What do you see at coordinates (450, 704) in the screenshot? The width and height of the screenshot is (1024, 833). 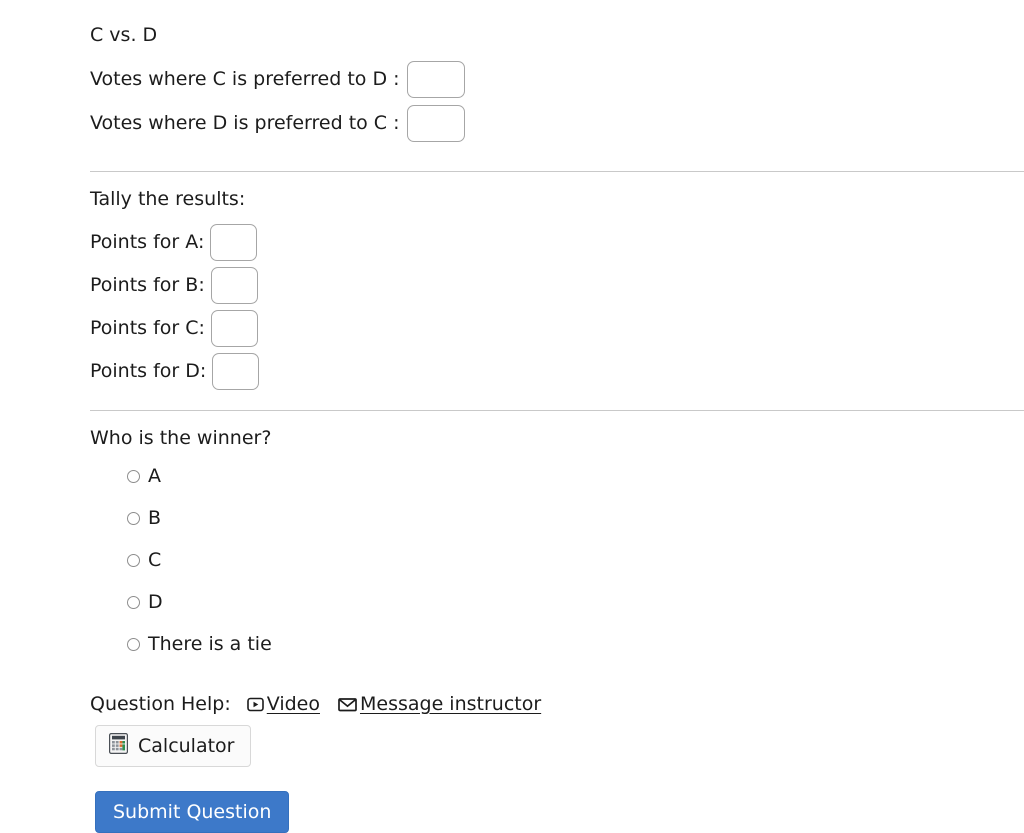 I see `message-instructor-text: Message instructor` at bounding box center [450, 704].